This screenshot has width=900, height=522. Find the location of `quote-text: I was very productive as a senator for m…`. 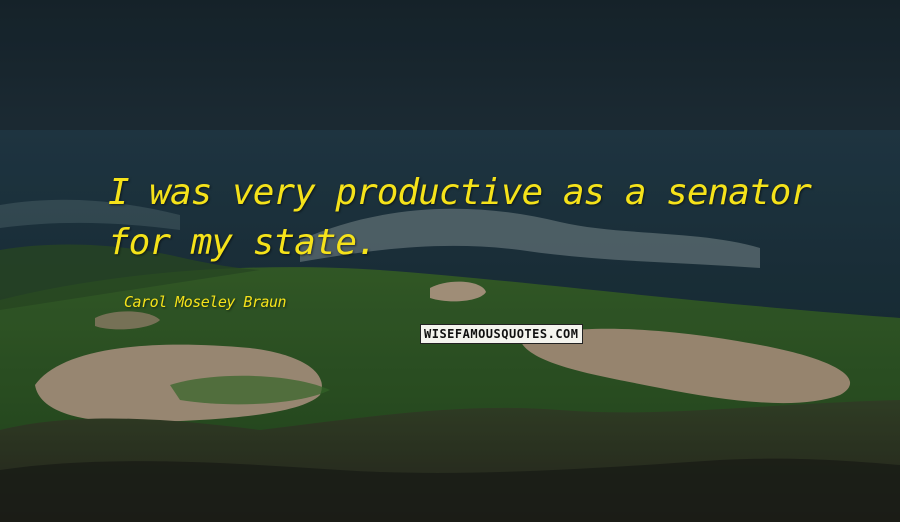

quote-text: I was very productive as a senator for m… is located at coordinates (460, 217).